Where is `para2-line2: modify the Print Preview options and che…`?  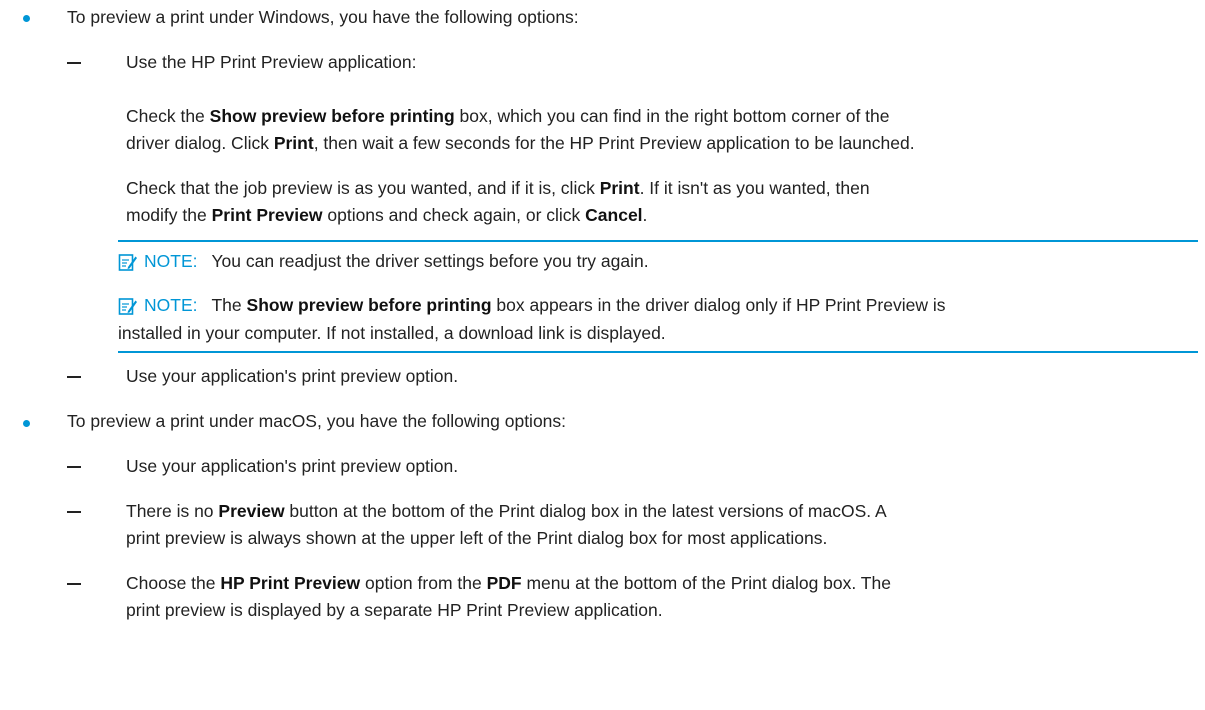 para2-line2: modify the Print Preview options and che… is located at coordinates (387, 215).